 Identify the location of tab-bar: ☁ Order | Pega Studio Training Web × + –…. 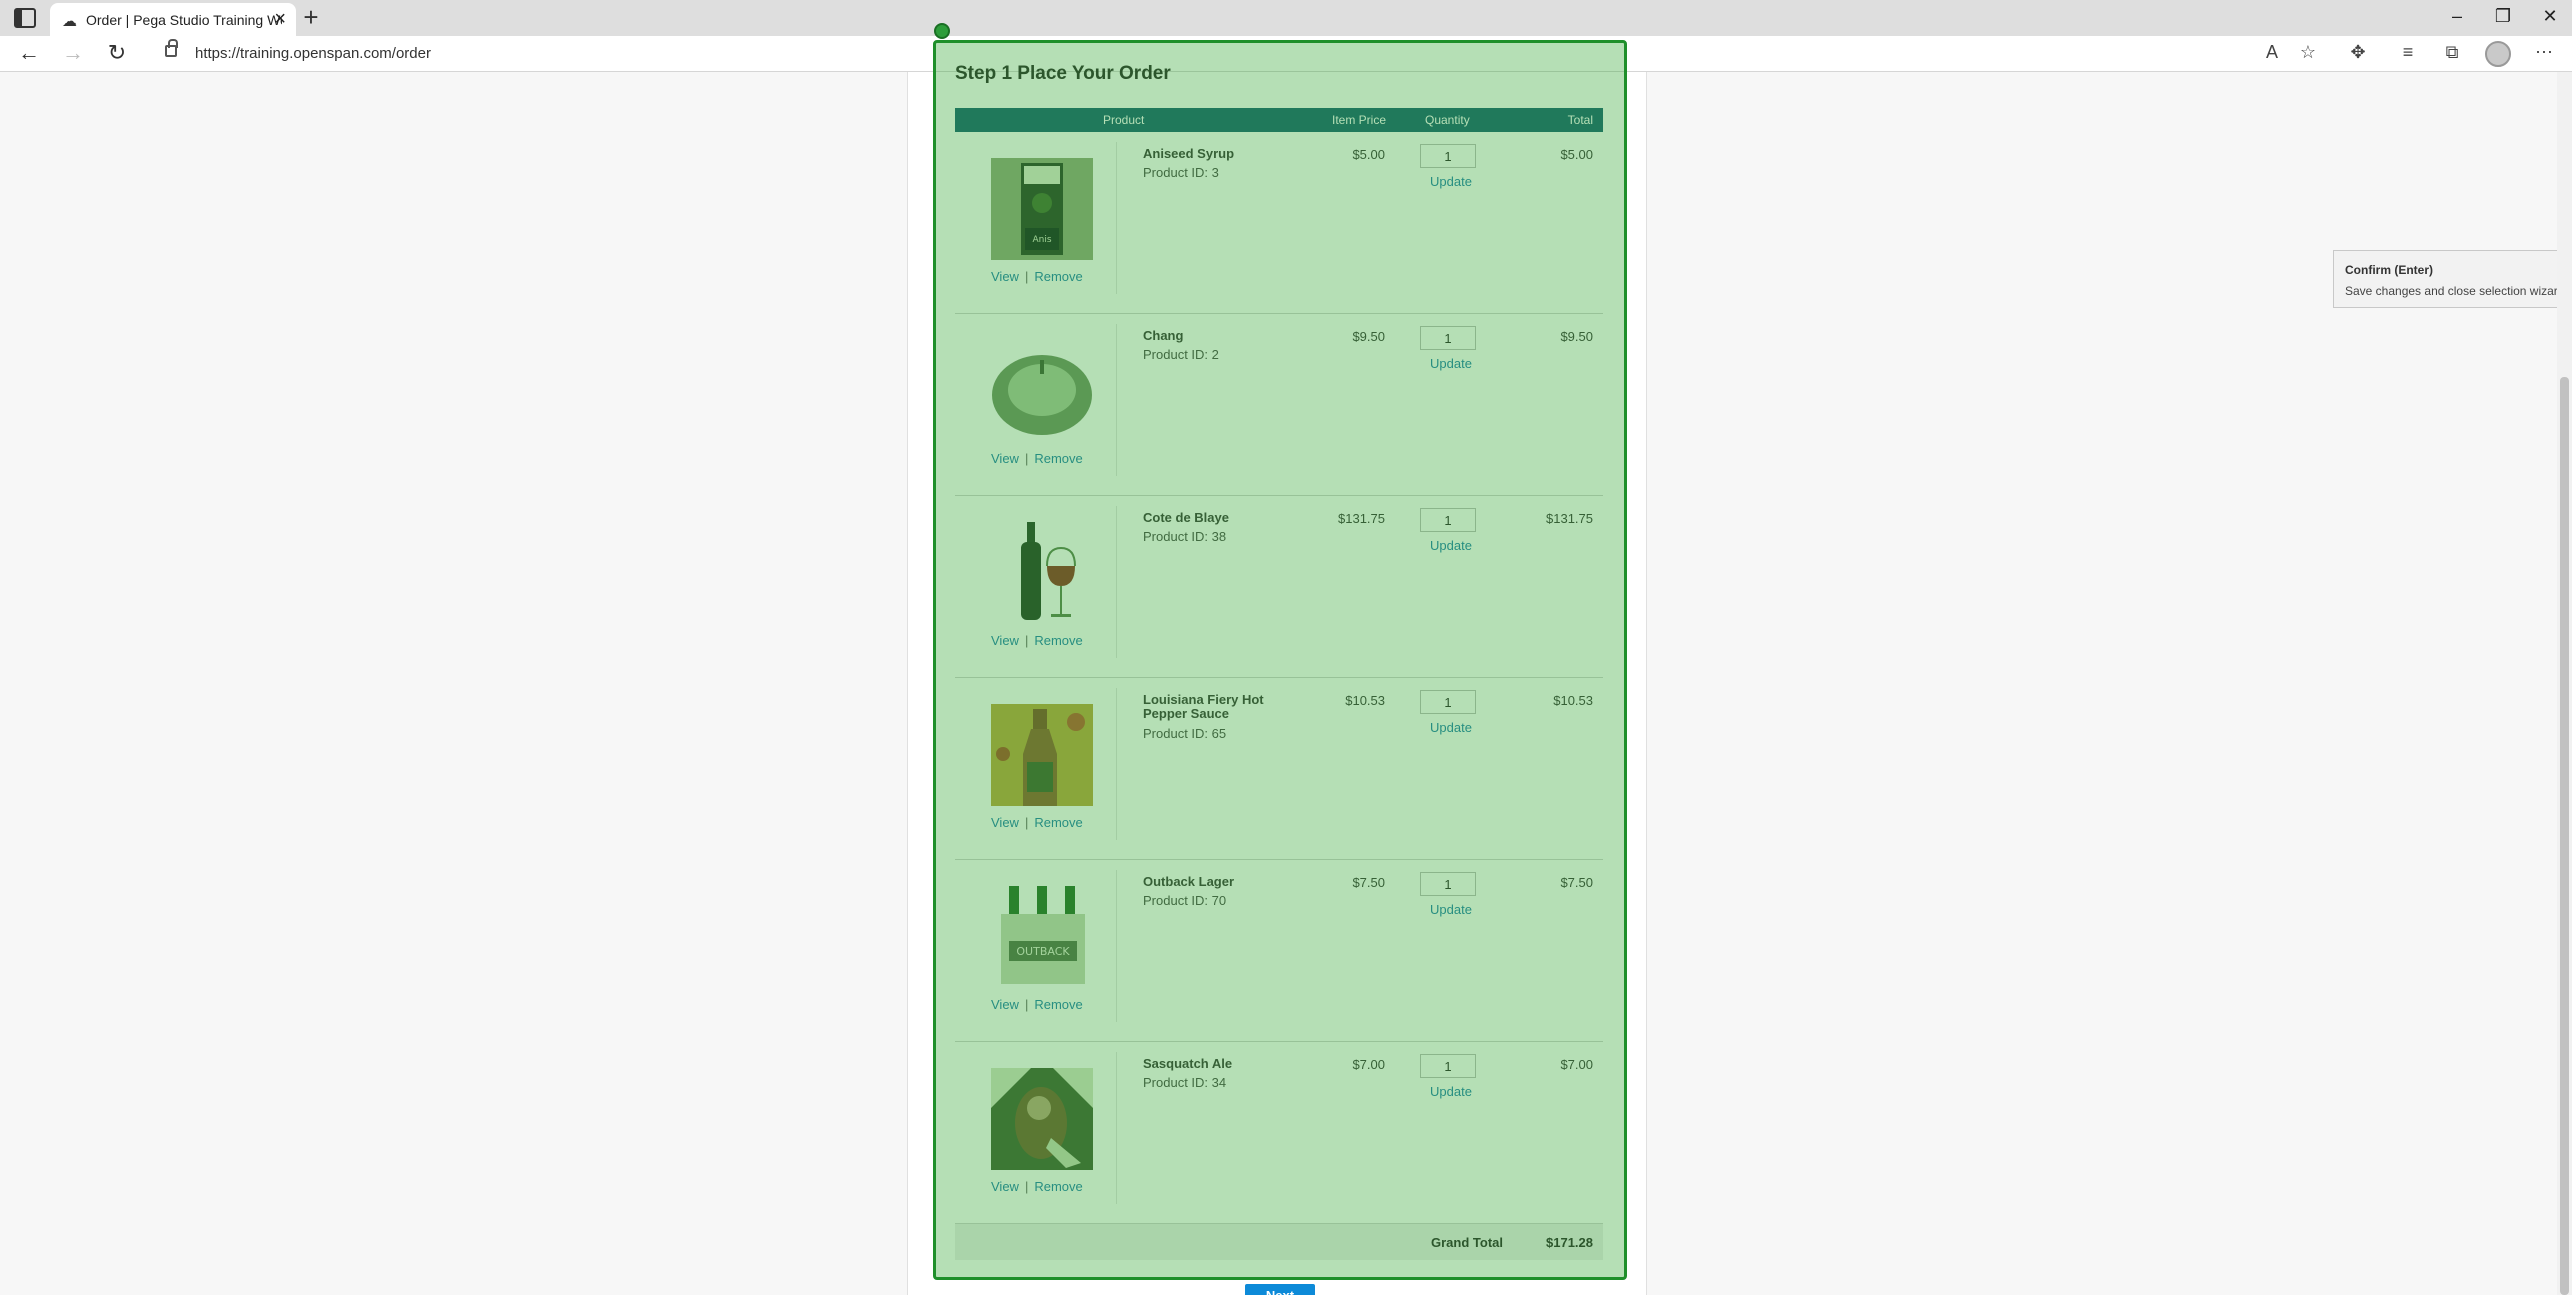
(1286, 18).